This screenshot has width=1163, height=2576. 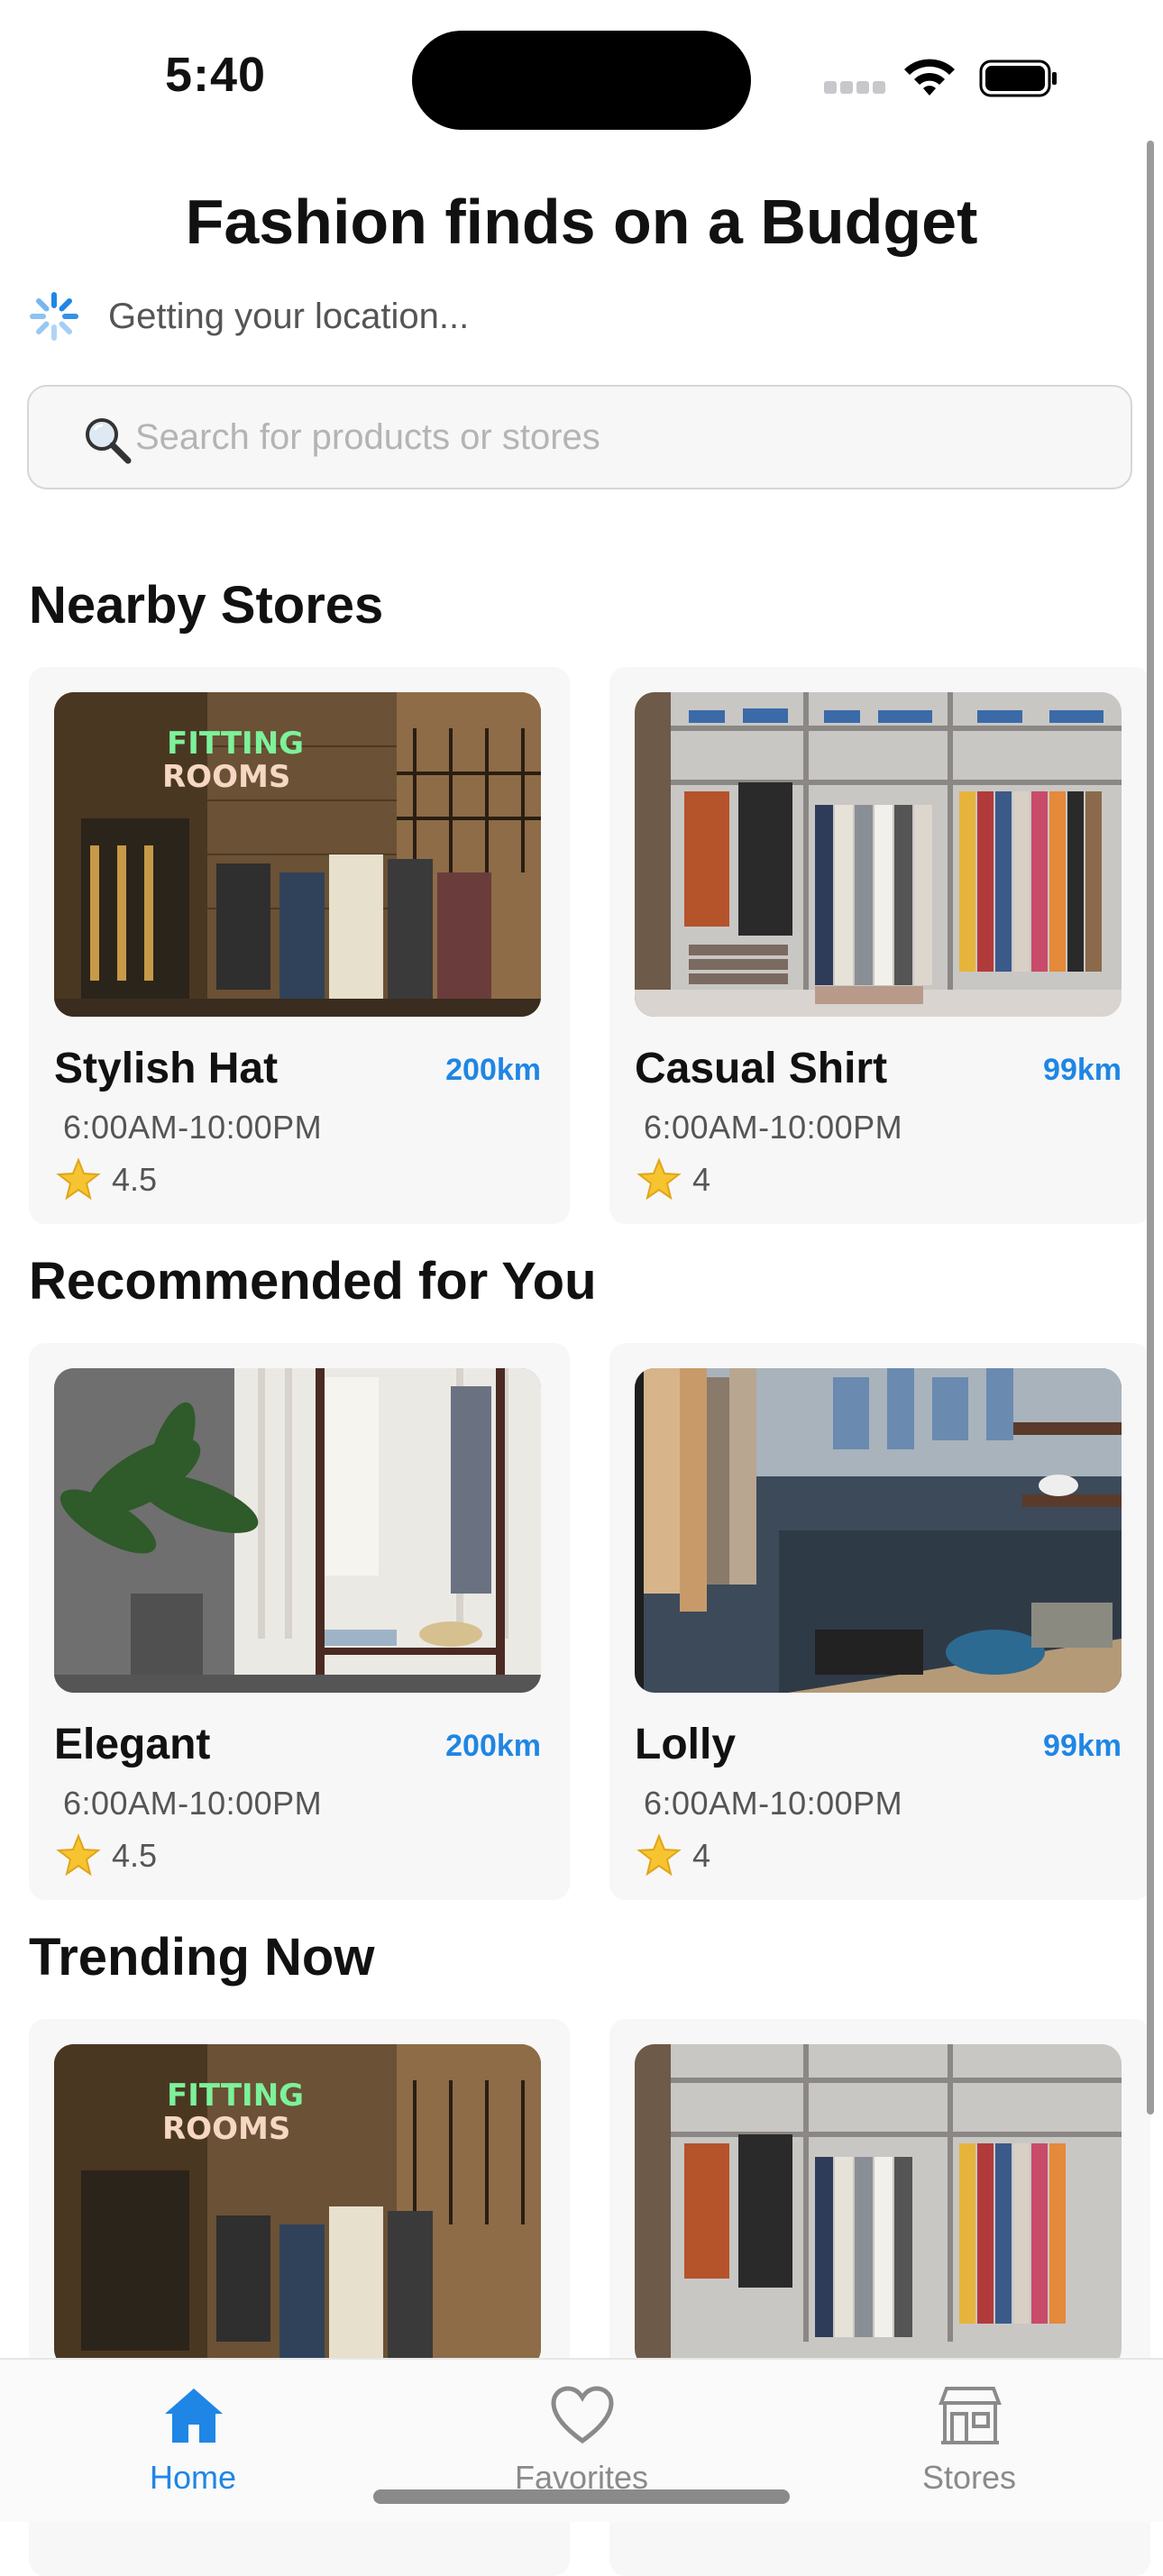 I want to click on store-name: Casual Shirt, so click(x=761, y=1068).